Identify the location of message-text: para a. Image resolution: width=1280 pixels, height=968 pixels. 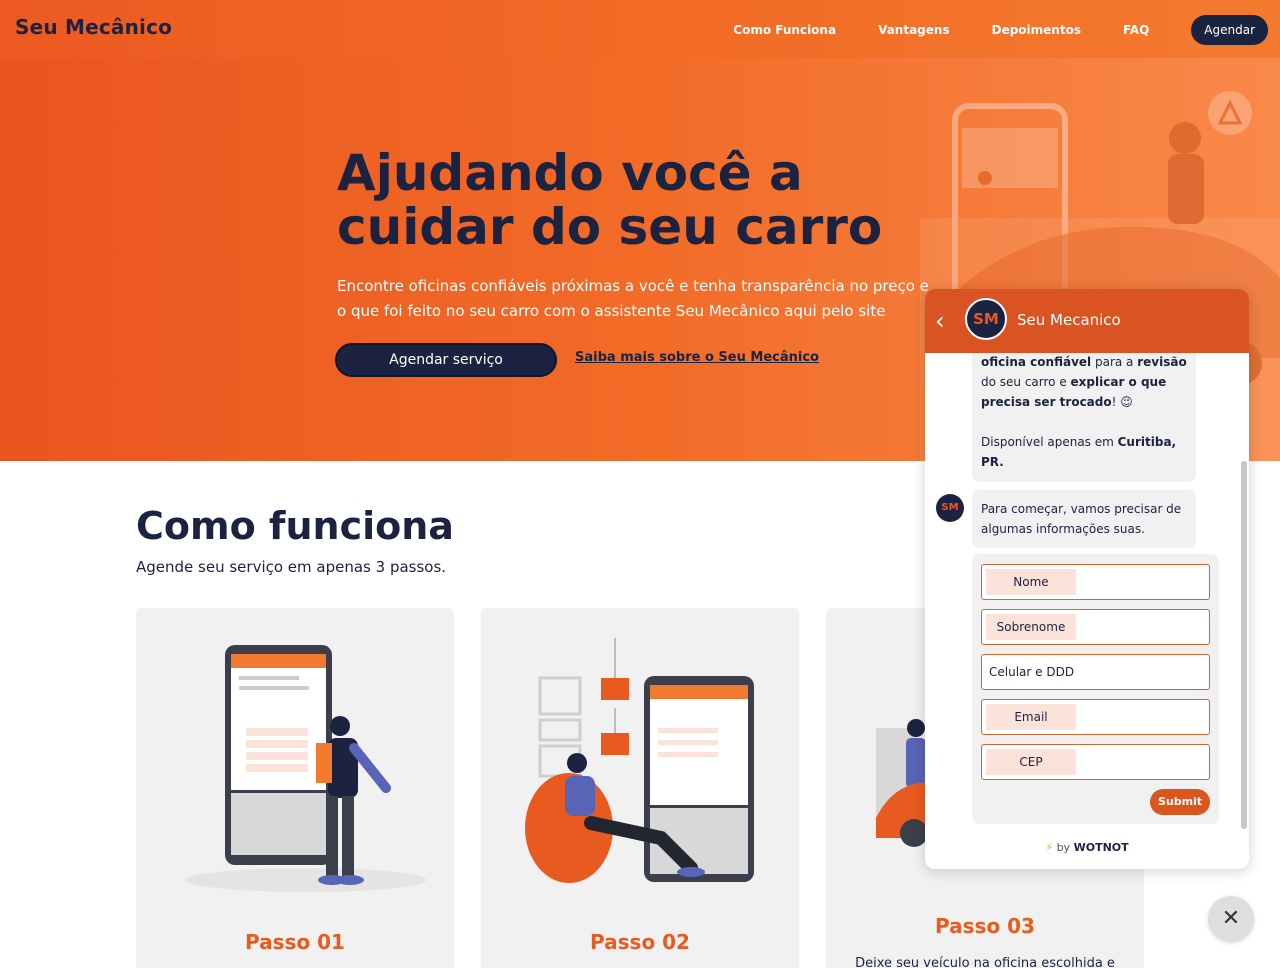
(1114, 362).